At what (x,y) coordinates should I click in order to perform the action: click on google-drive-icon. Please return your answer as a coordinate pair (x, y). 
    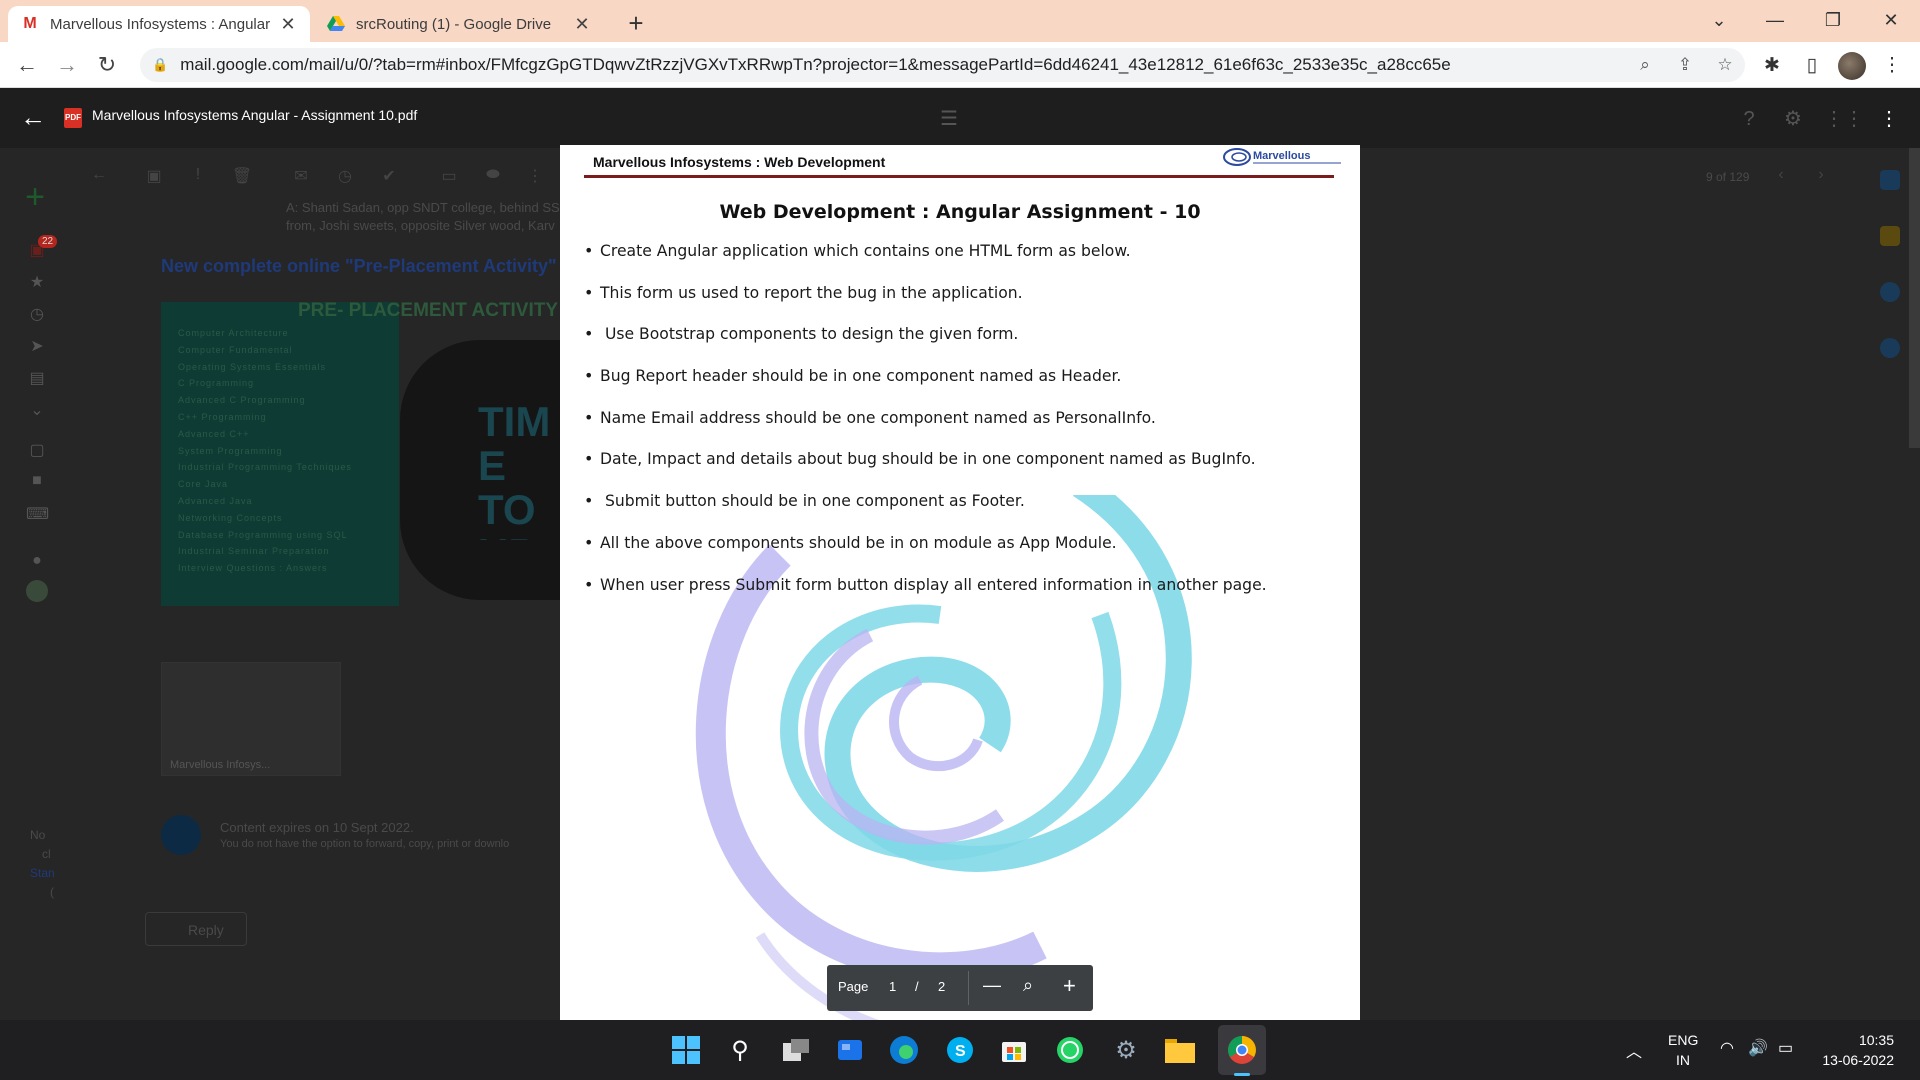
    Looking at the image, I should click on (336, 24).